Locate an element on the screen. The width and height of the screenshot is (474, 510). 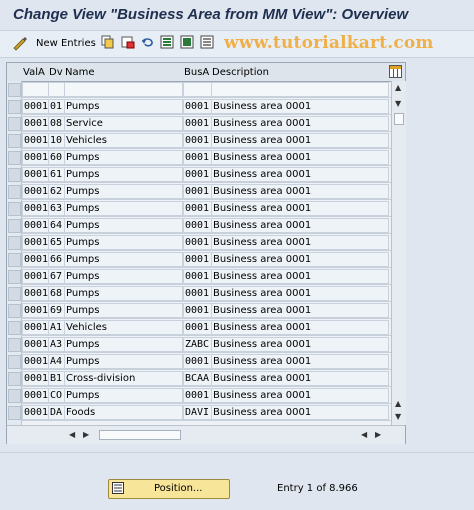
table-row: 0001 A3 Pumps ZABC Business area 0001 is located at coordinates (199, 344).